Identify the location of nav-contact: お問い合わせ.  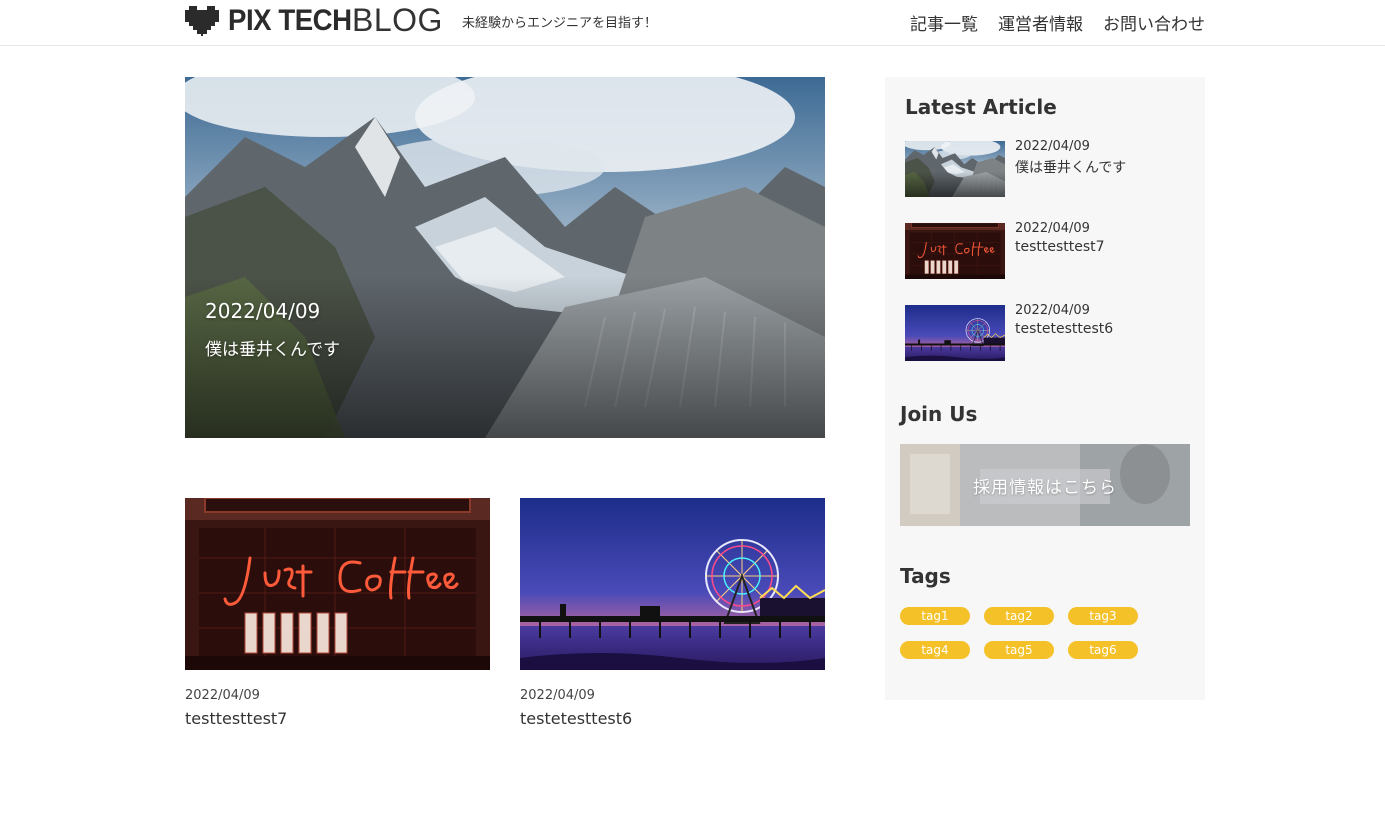
(1154, 22).